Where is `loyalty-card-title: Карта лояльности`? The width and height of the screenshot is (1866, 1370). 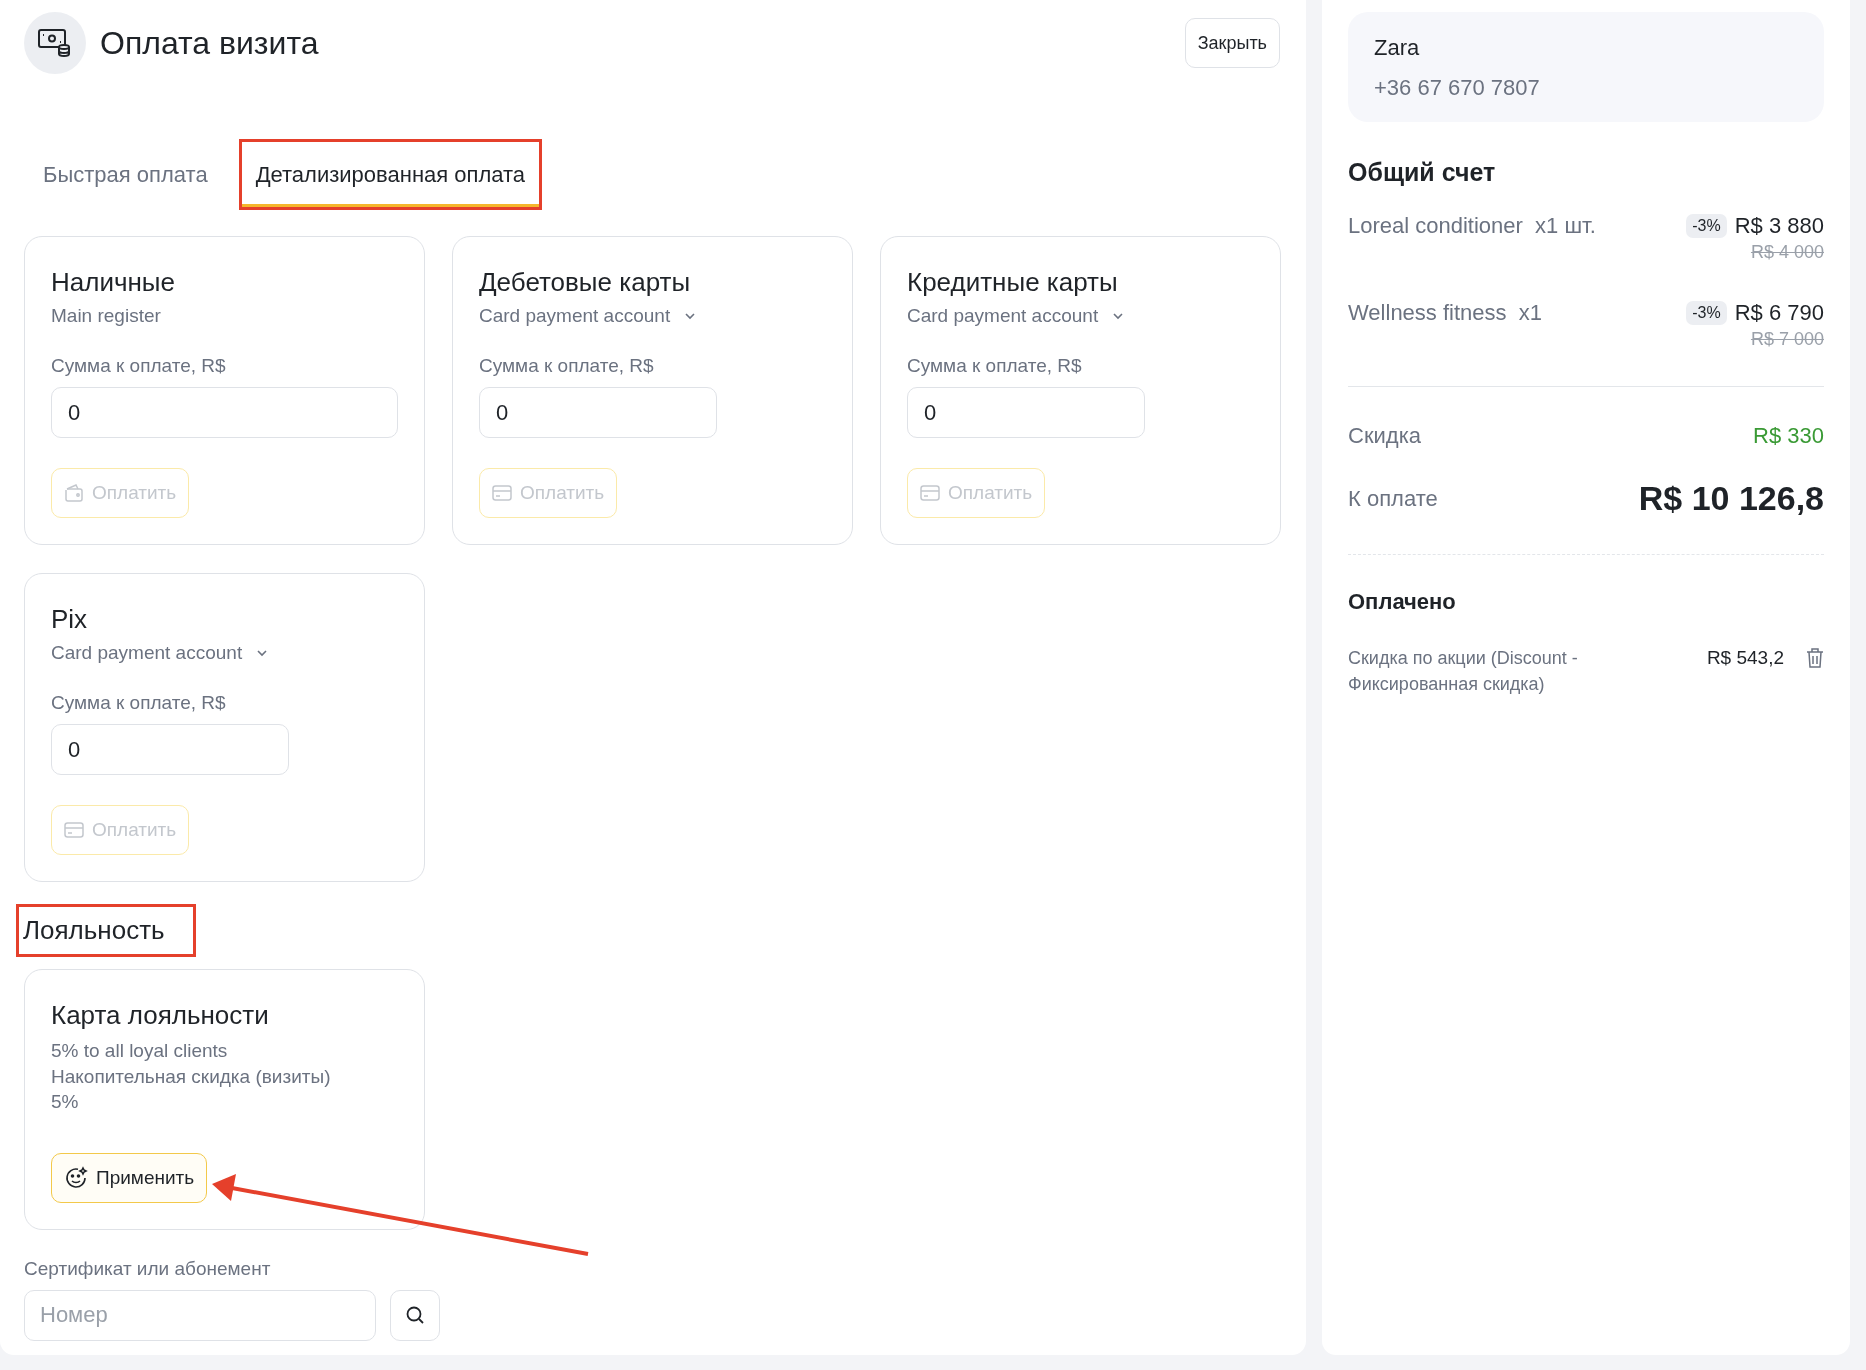 loyalty-card-title: Карта лояльности is located at coordinates (160, 1015).